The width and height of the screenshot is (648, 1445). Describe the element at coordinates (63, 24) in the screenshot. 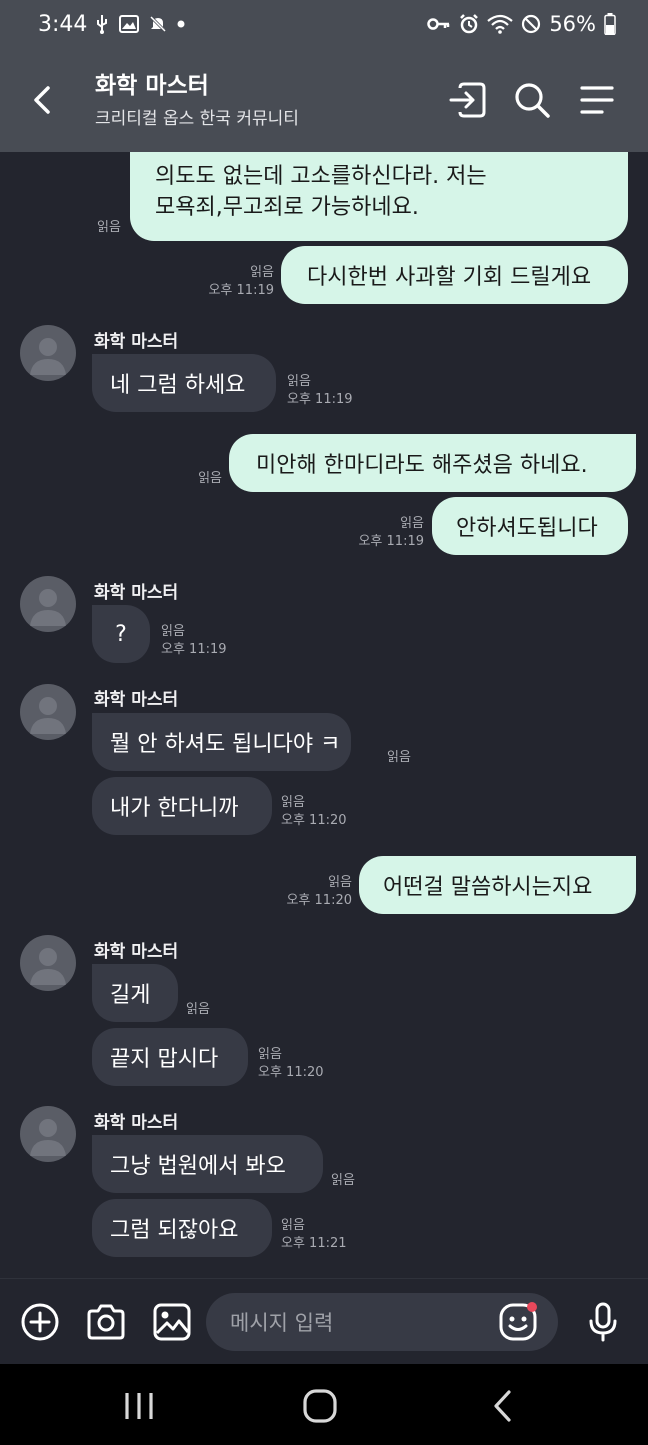

I see `status-time: 3:44` at that location.